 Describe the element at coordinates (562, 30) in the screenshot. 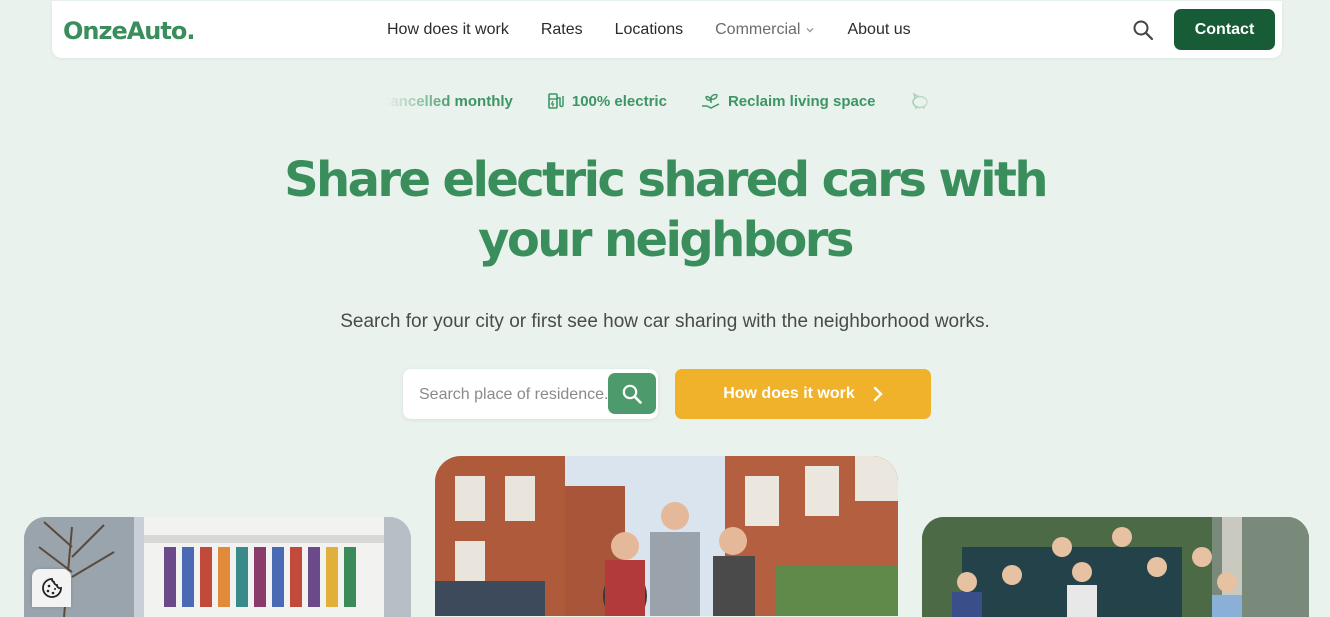

I see `nav-rates: Rates` at that location.